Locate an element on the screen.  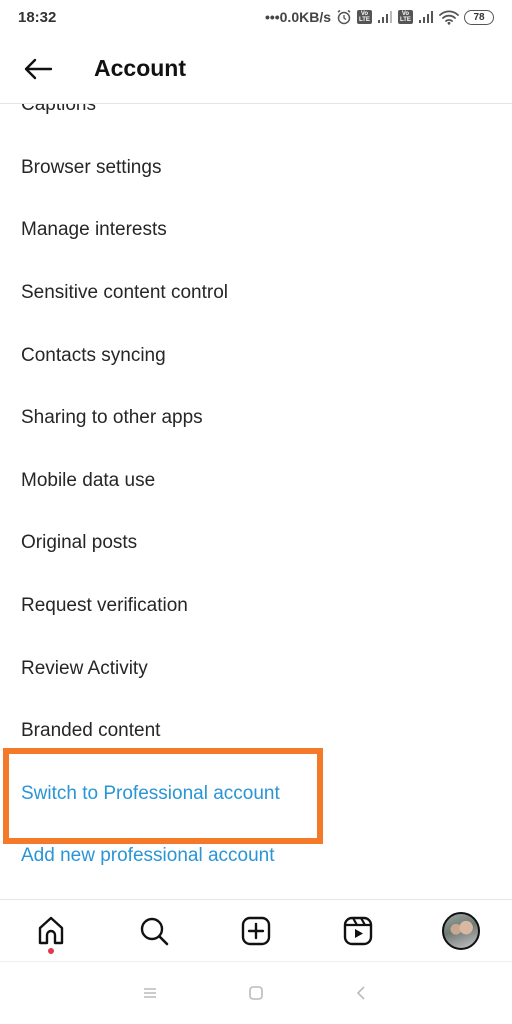
tab-reels is located at coordinates (358, 931).